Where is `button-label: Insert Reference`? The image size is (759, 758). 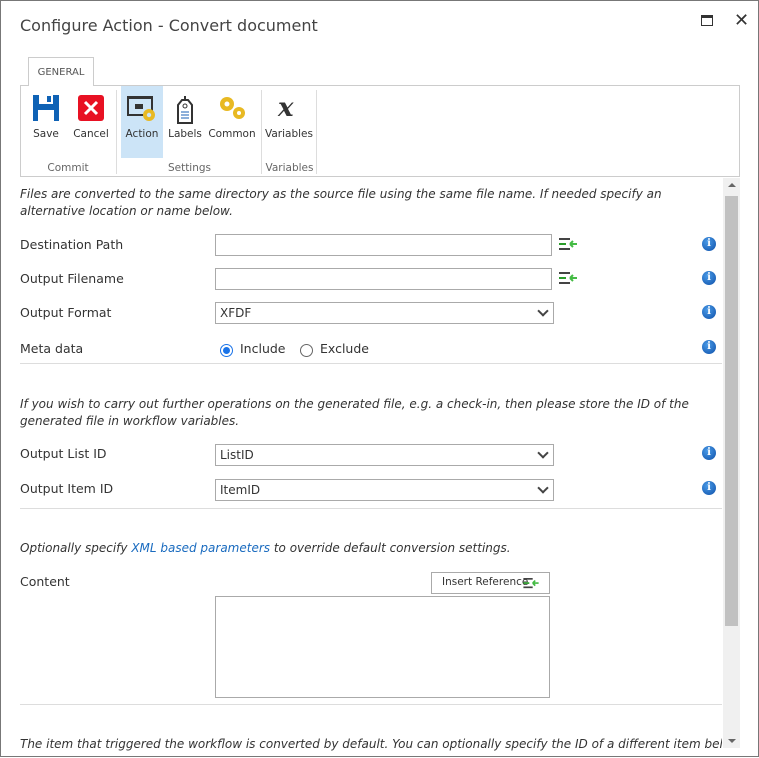 button-label: Insert Reference is located at coordinates (485, 582).